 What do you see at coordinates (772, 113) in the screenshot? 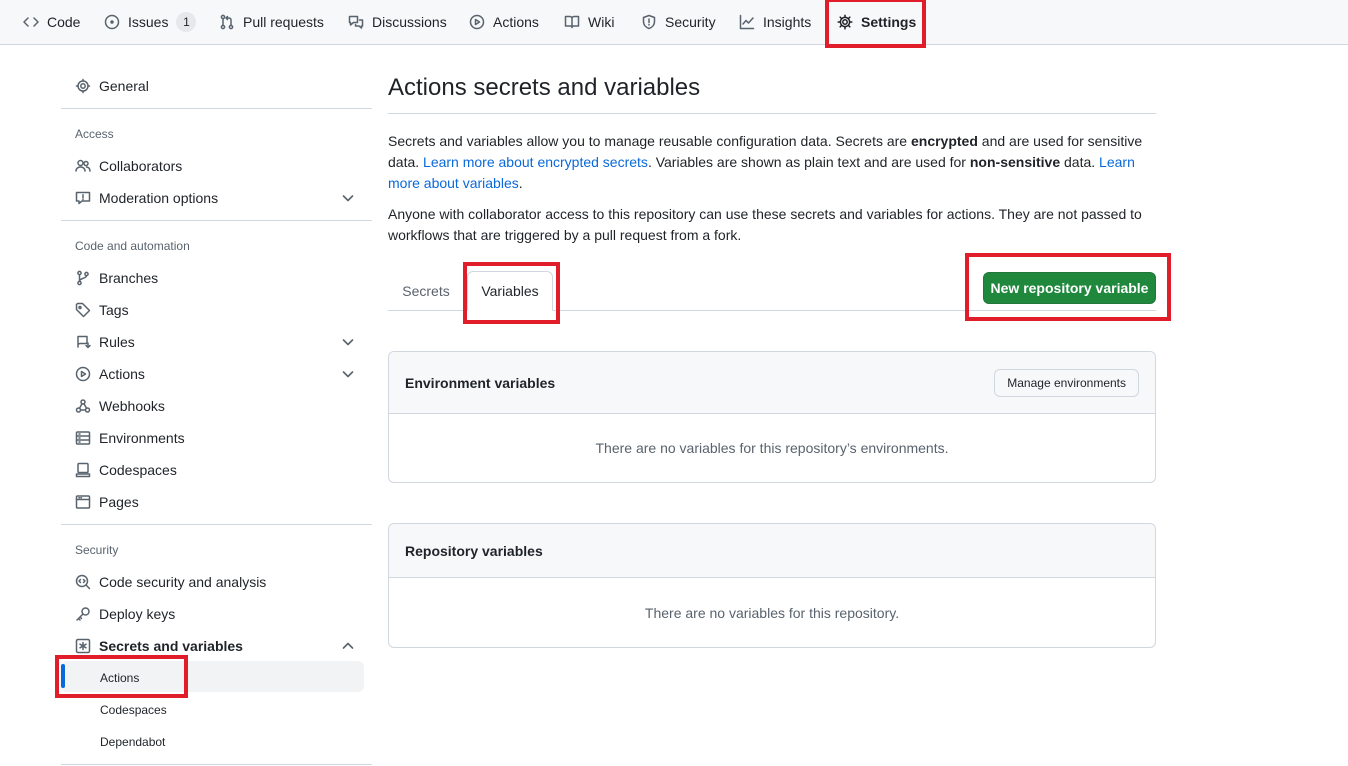
I see `title-divider` at bounding box center [772, 113].